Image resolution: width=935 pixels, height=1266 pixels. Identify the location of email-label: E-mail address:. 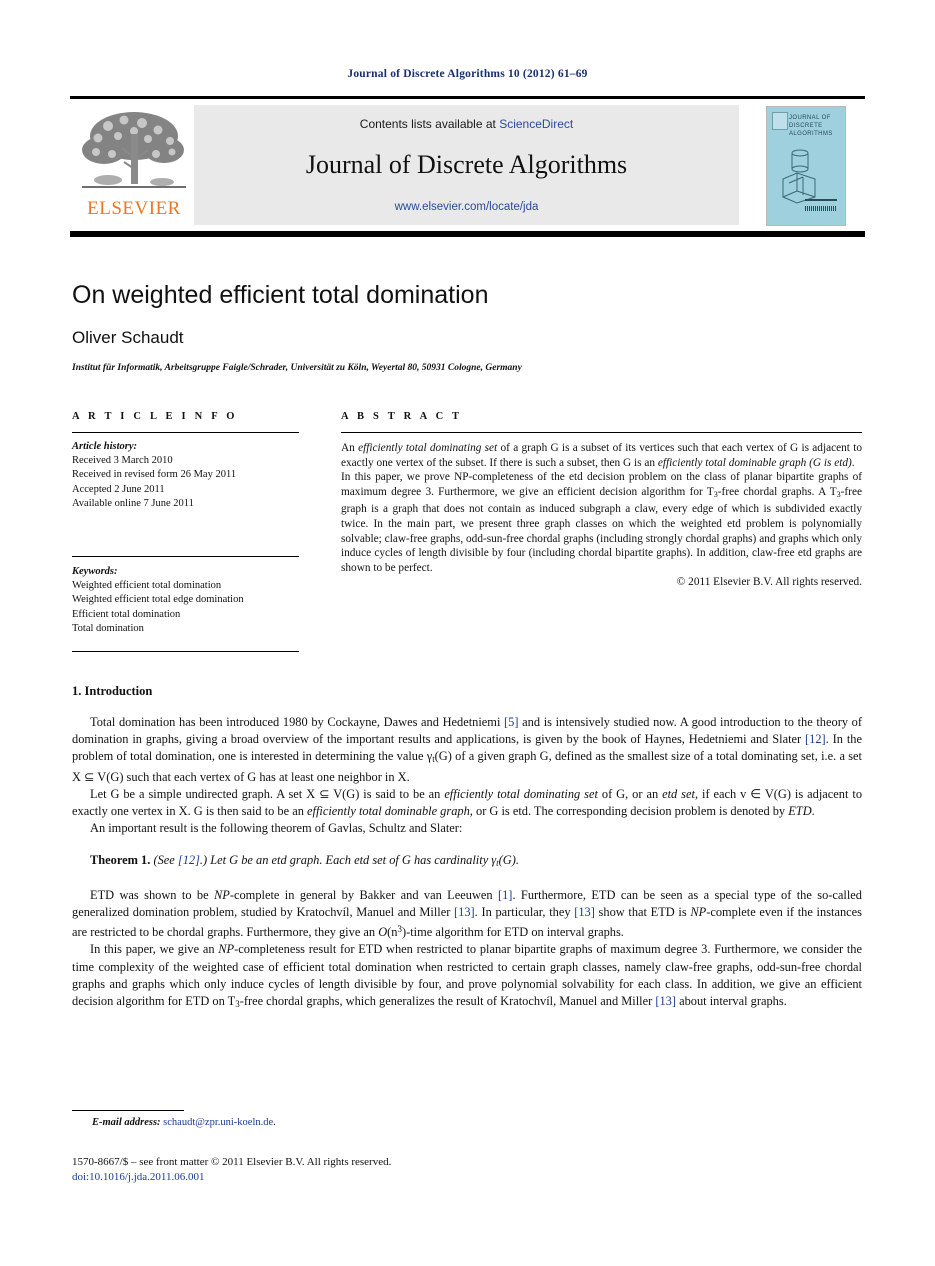
(126, 1122).